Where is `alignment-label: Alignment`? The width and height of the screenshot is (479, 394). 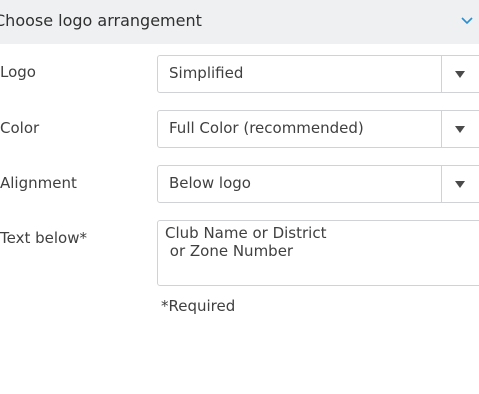
alignment-label: Alignment is located at coordinates (38, 183).